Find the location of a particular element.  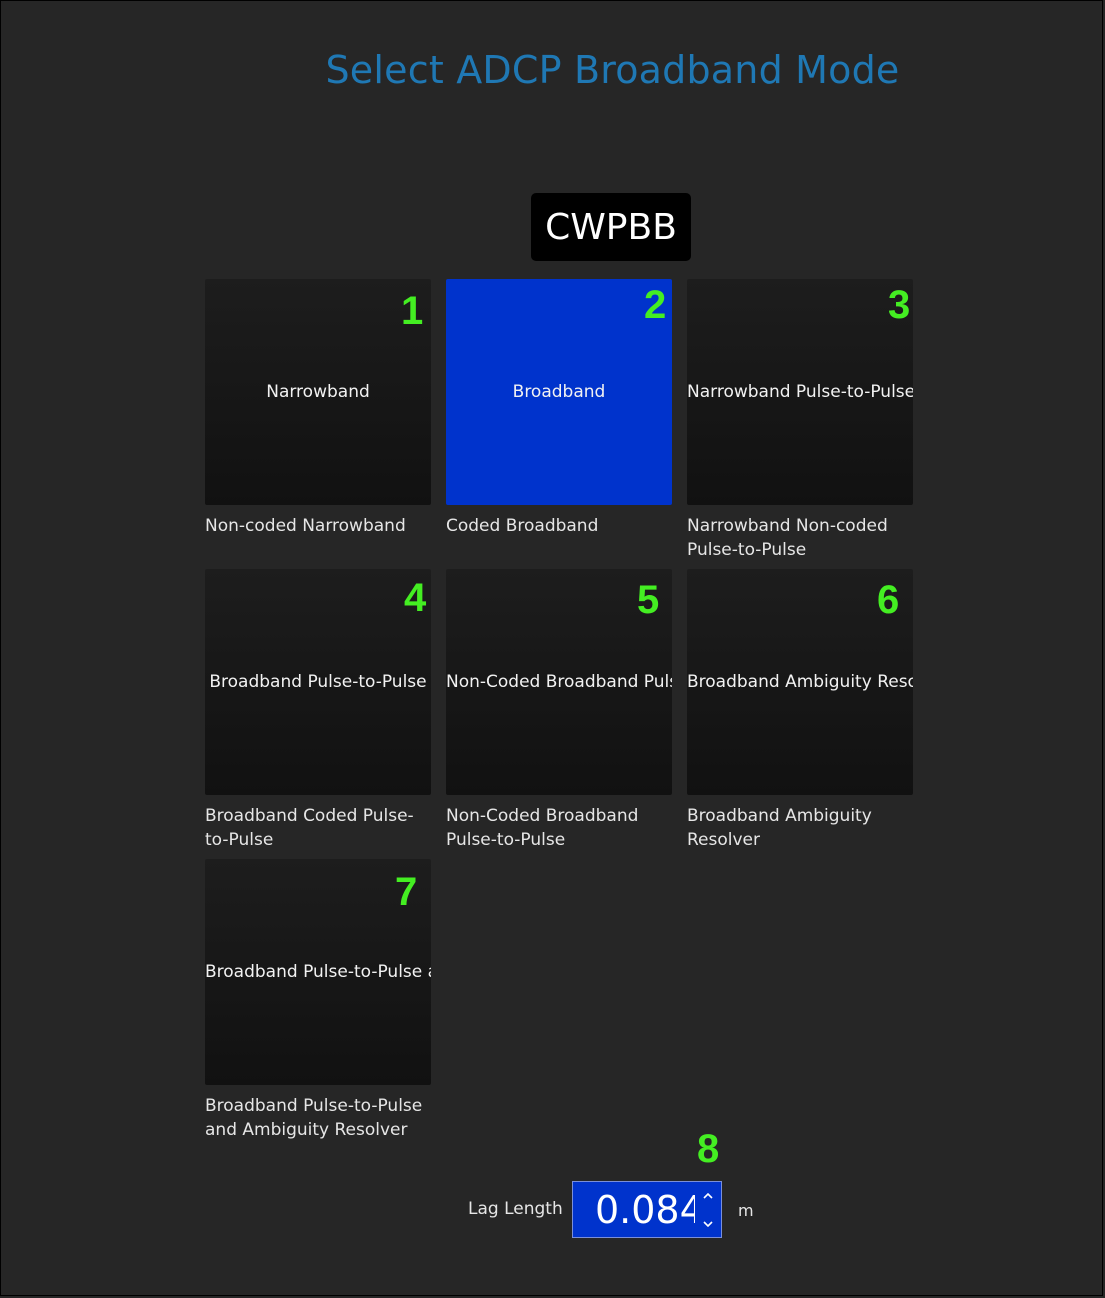

tile-description: Broadband Ambiguity Resolver is located at coordinates (779, 828).